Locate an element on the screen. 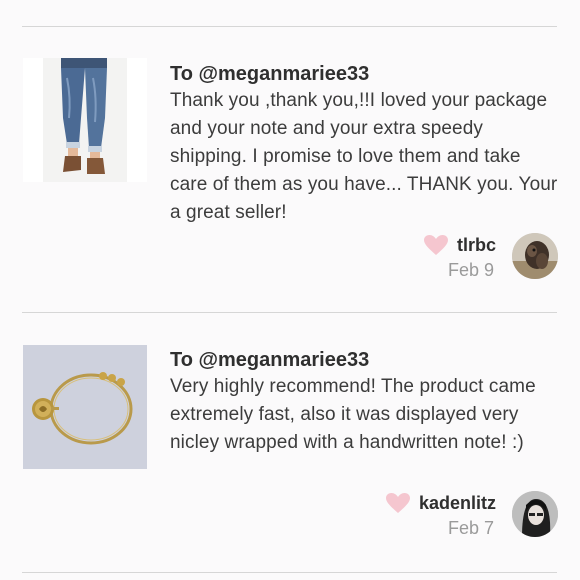  person-avatar-icon is located at coordinates (535, 514).